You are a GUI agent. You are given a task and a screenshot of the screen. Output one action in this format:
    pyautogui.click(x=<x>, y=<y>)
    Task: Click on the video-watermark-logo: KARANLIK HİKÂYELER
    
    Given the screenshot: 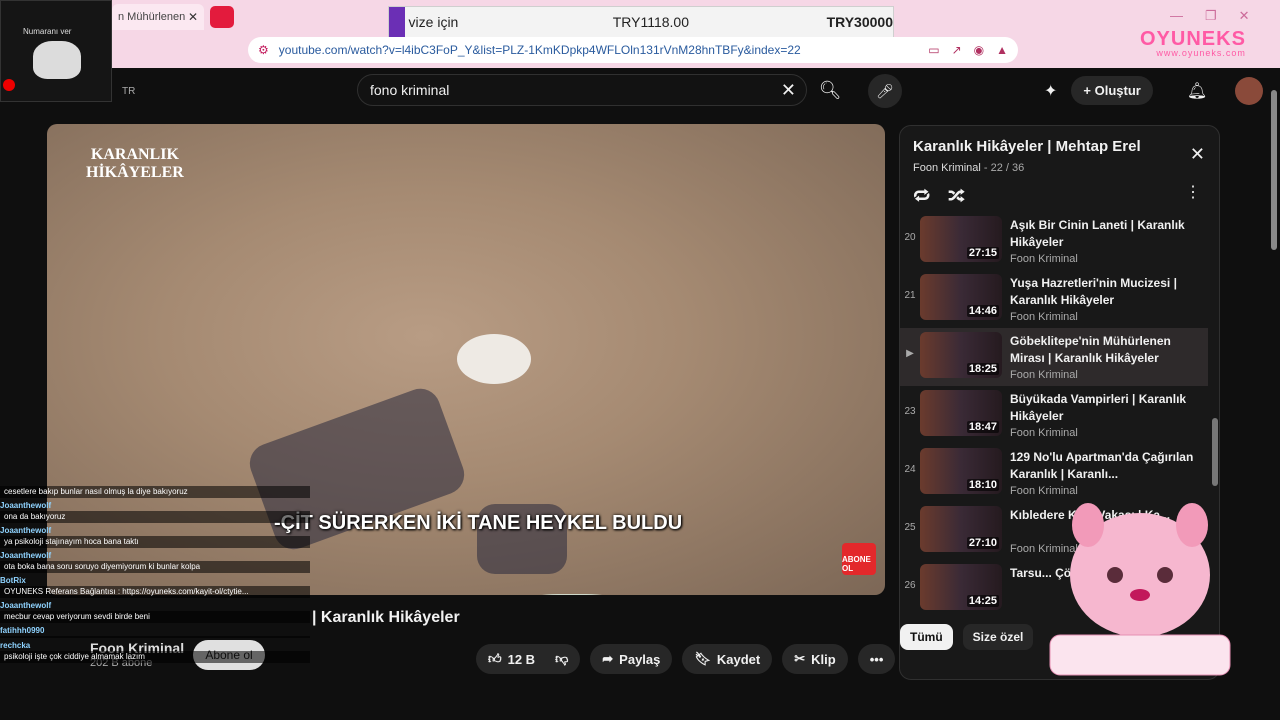 What is the action you would take?
    pyautogui.click(x=135, y=164)
    